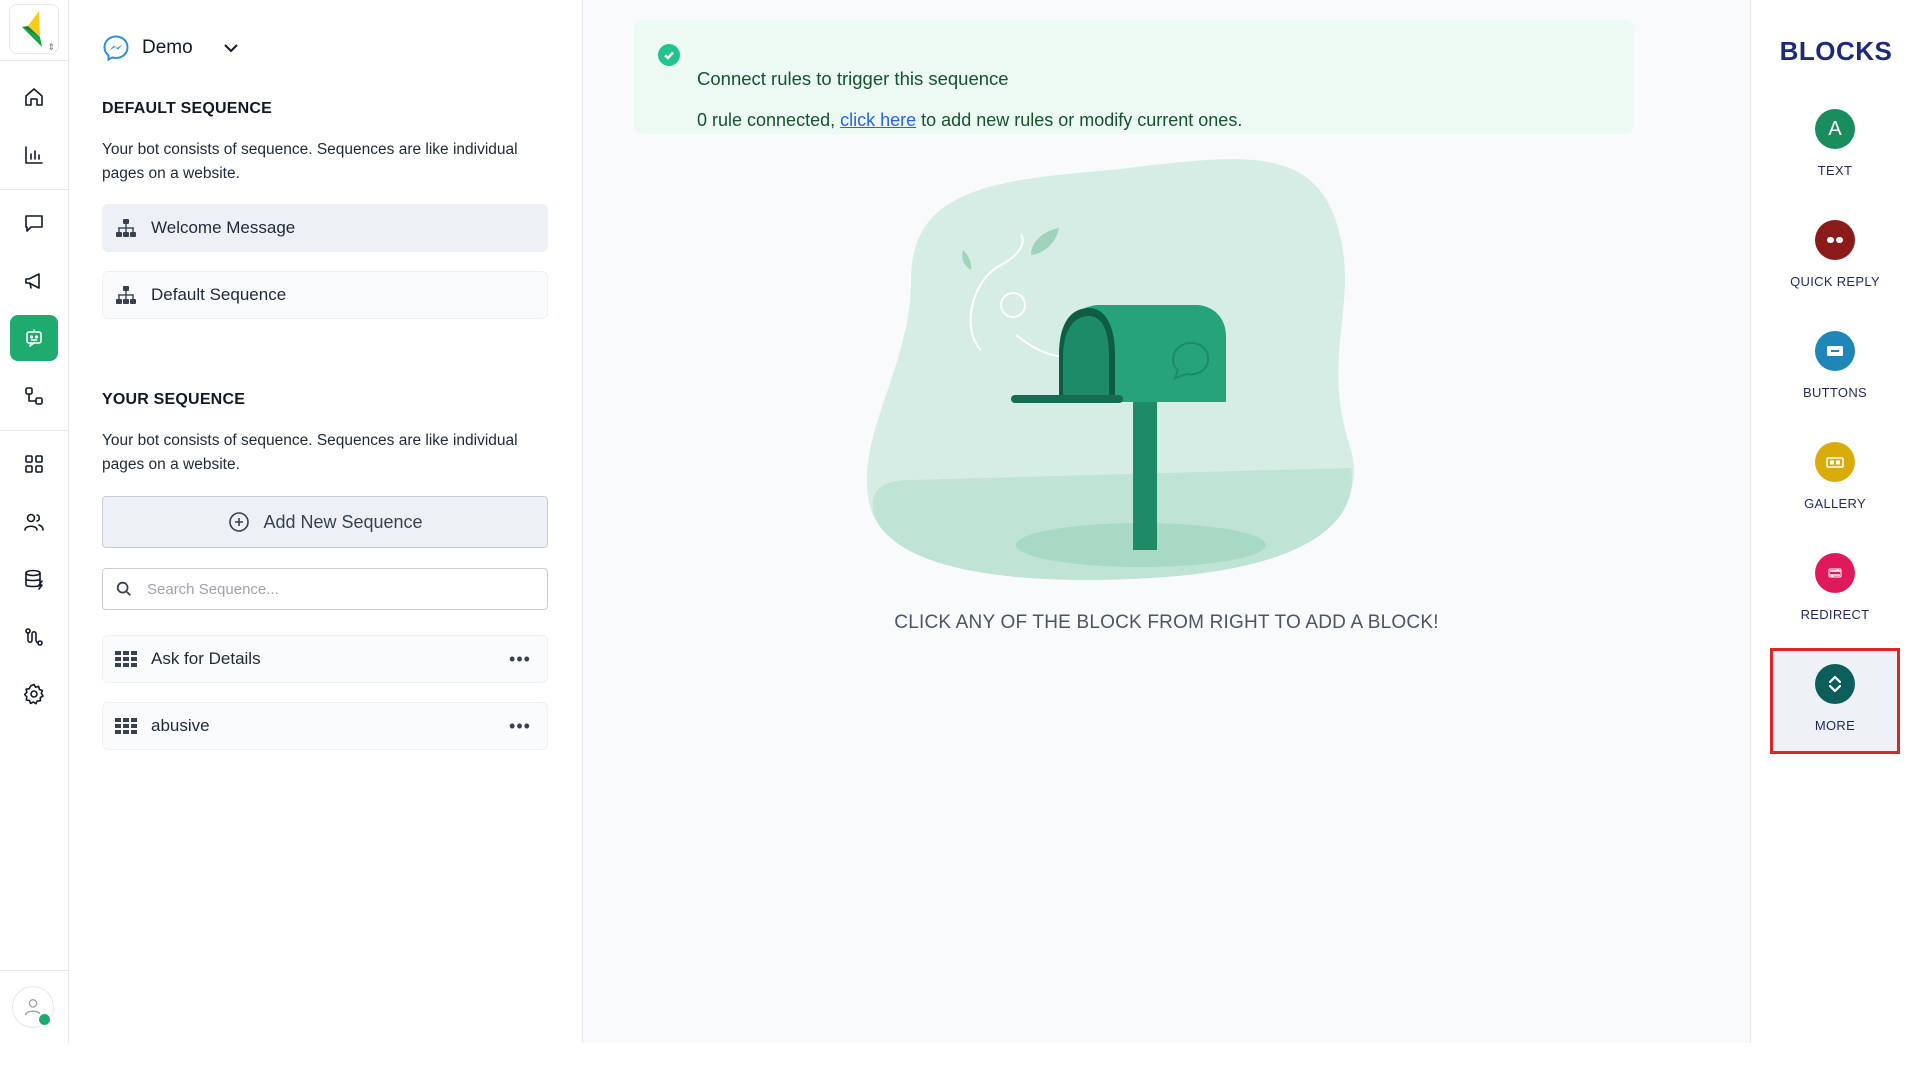 This screenshot has width=1920, height=1080. Describe the element at coordinates (337, 589) in the screenshot. I see `search-sequence-input` at that location.